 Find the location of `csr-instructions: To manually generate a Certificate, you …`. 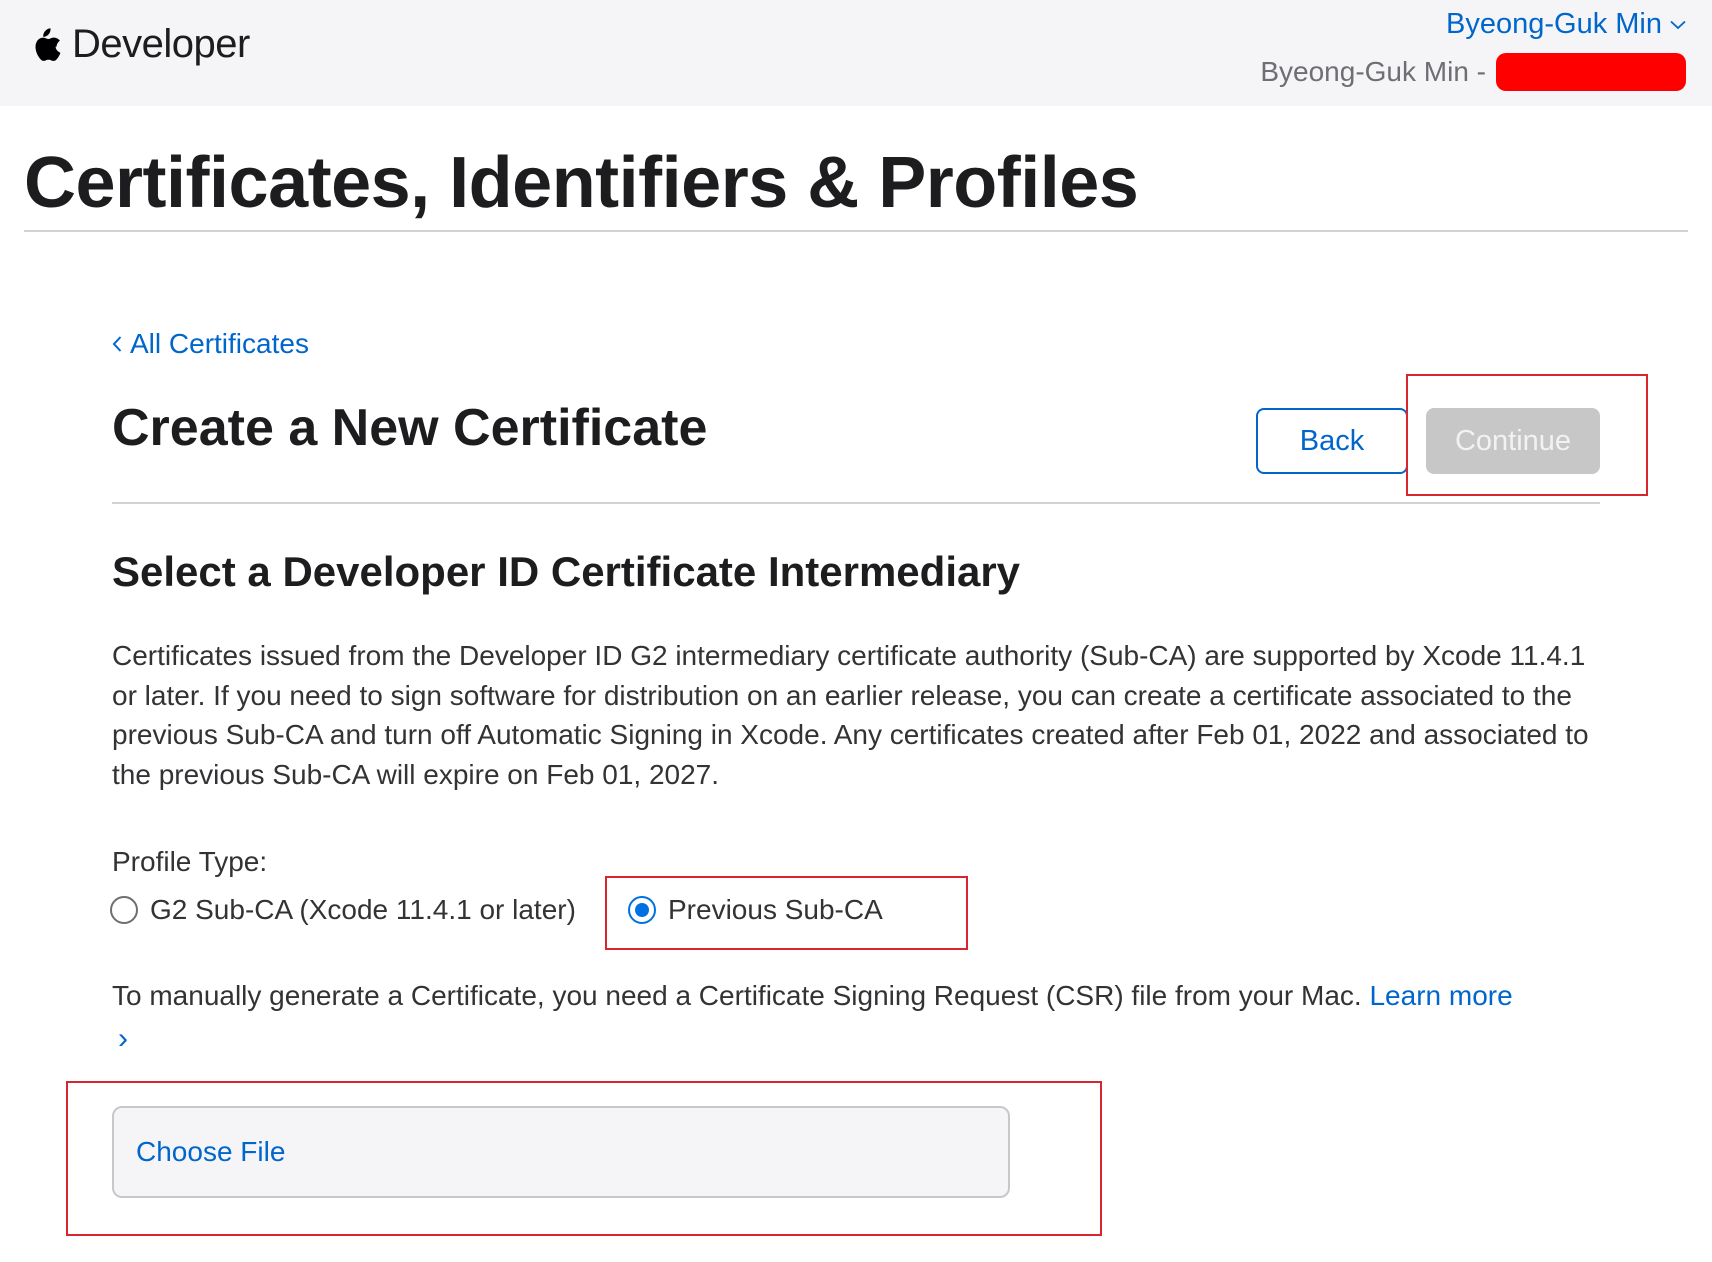

csr-instructions: To manually generate a Certificate, you … is located at coordinates (862, 996).